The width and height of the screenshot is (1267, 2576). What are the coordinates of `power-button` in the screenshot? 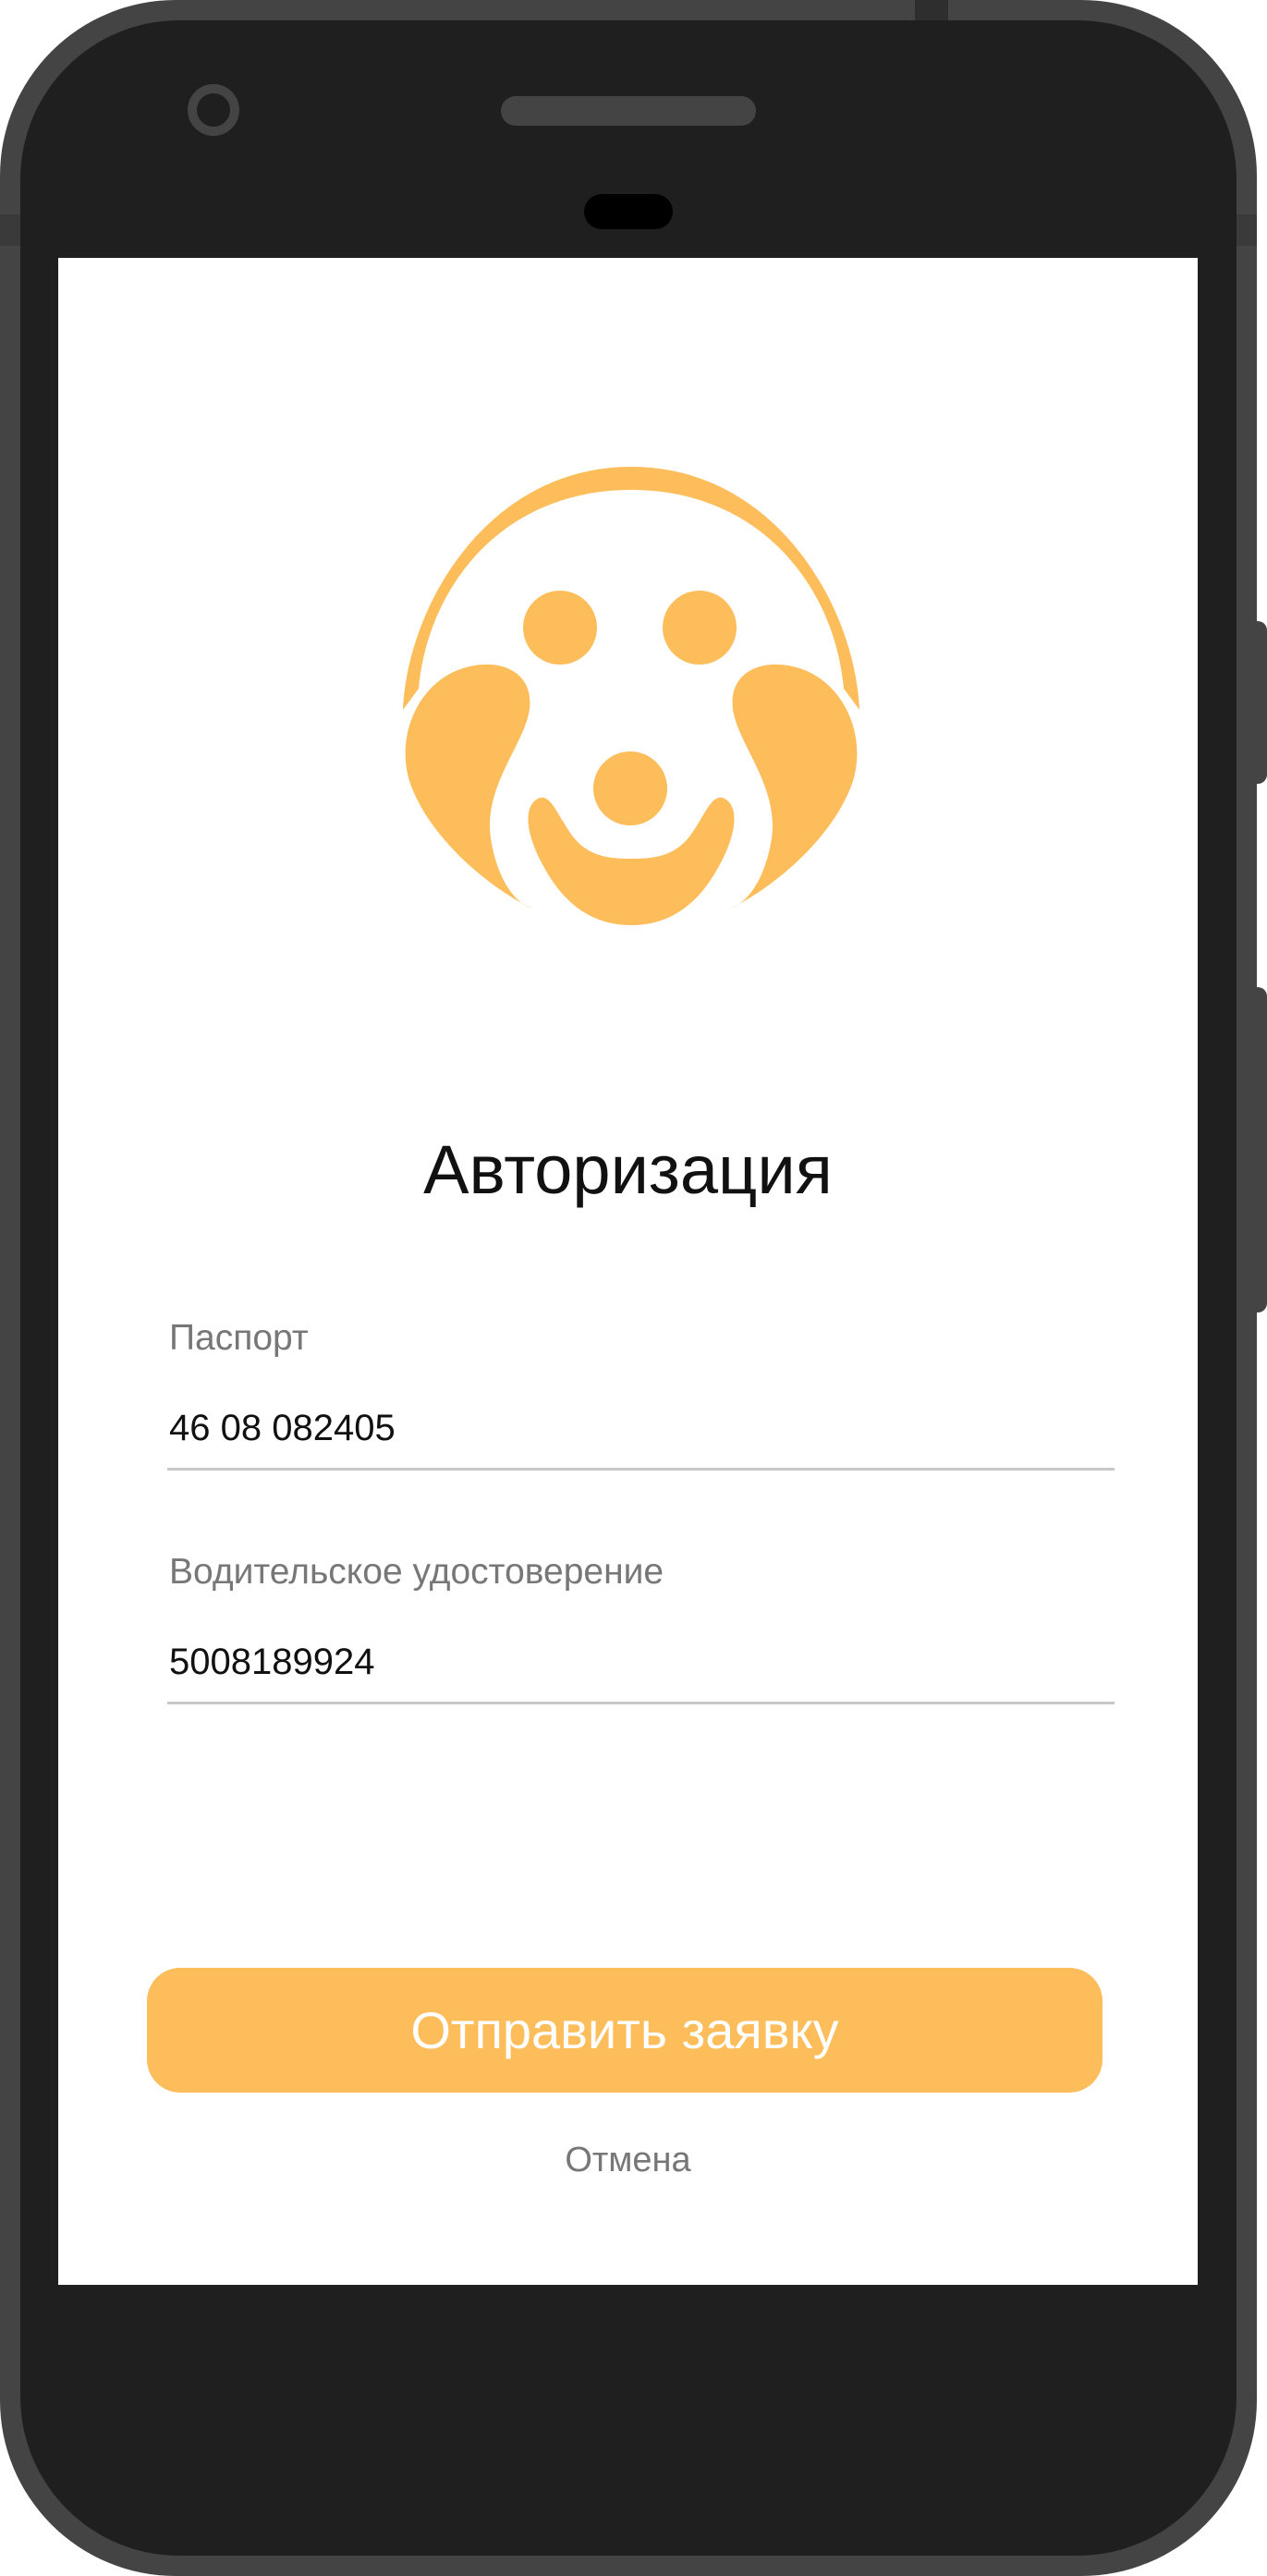 It's located at (1260, 1149).